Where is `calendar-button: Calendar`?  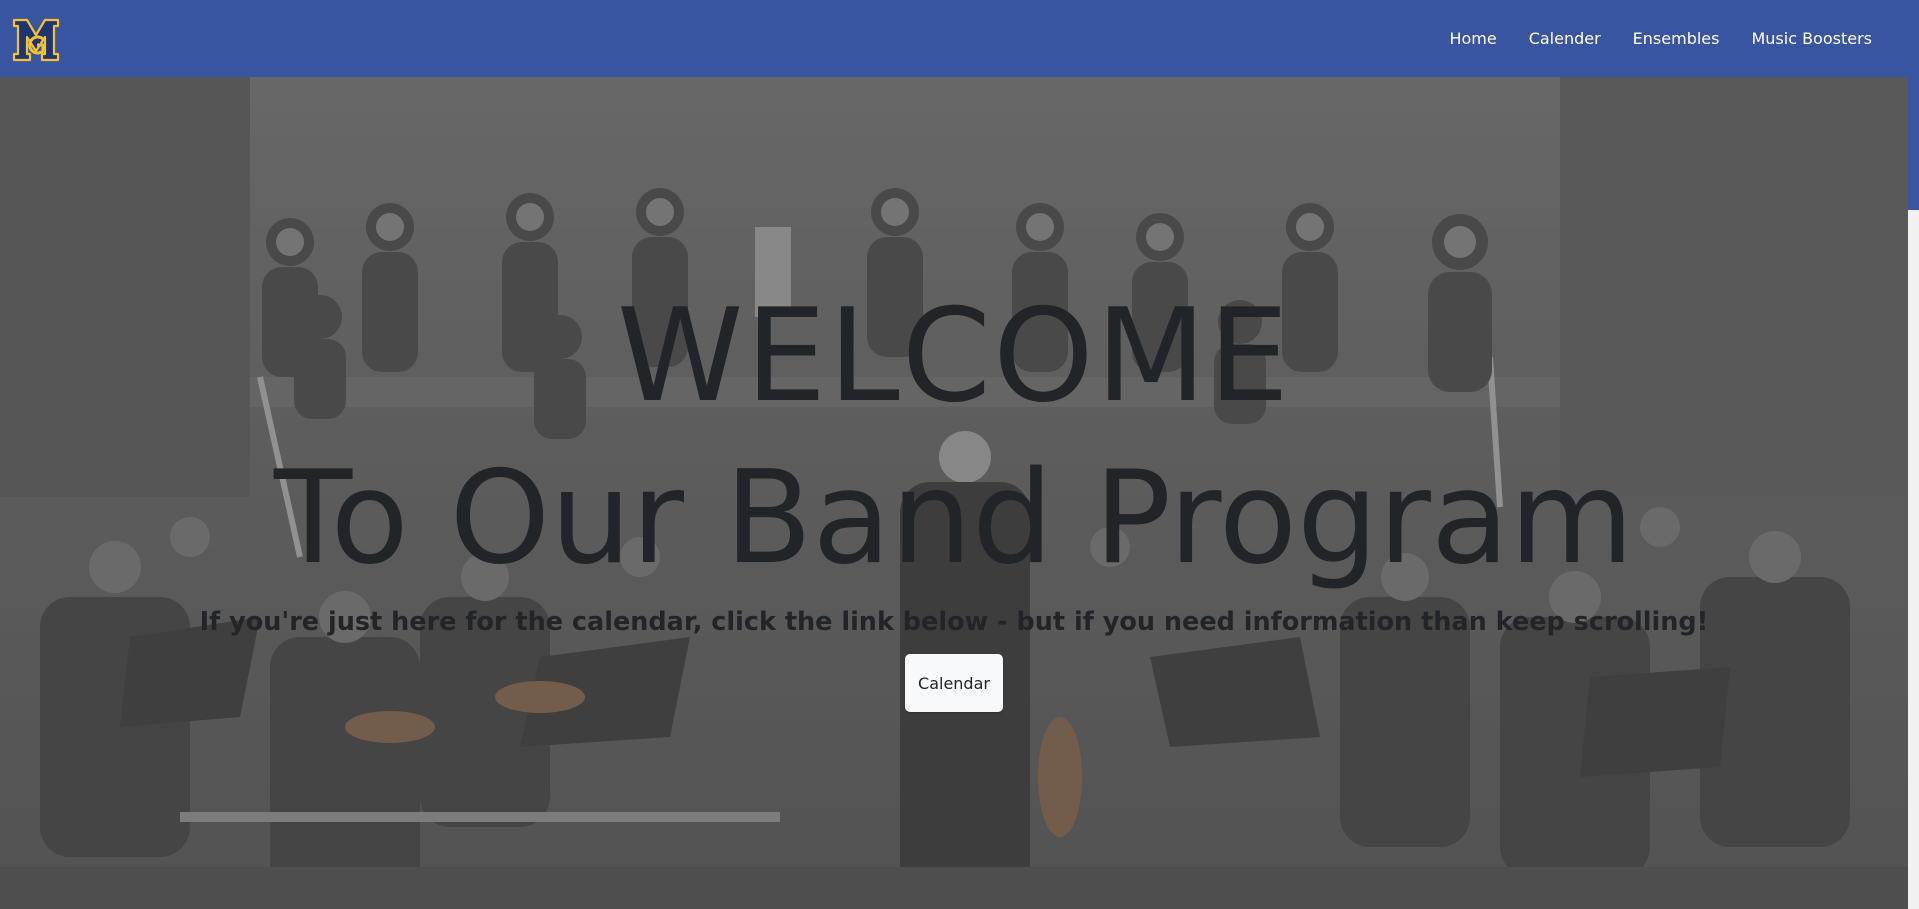
calendar-button: Calendar is located at coordinates (954, 683).